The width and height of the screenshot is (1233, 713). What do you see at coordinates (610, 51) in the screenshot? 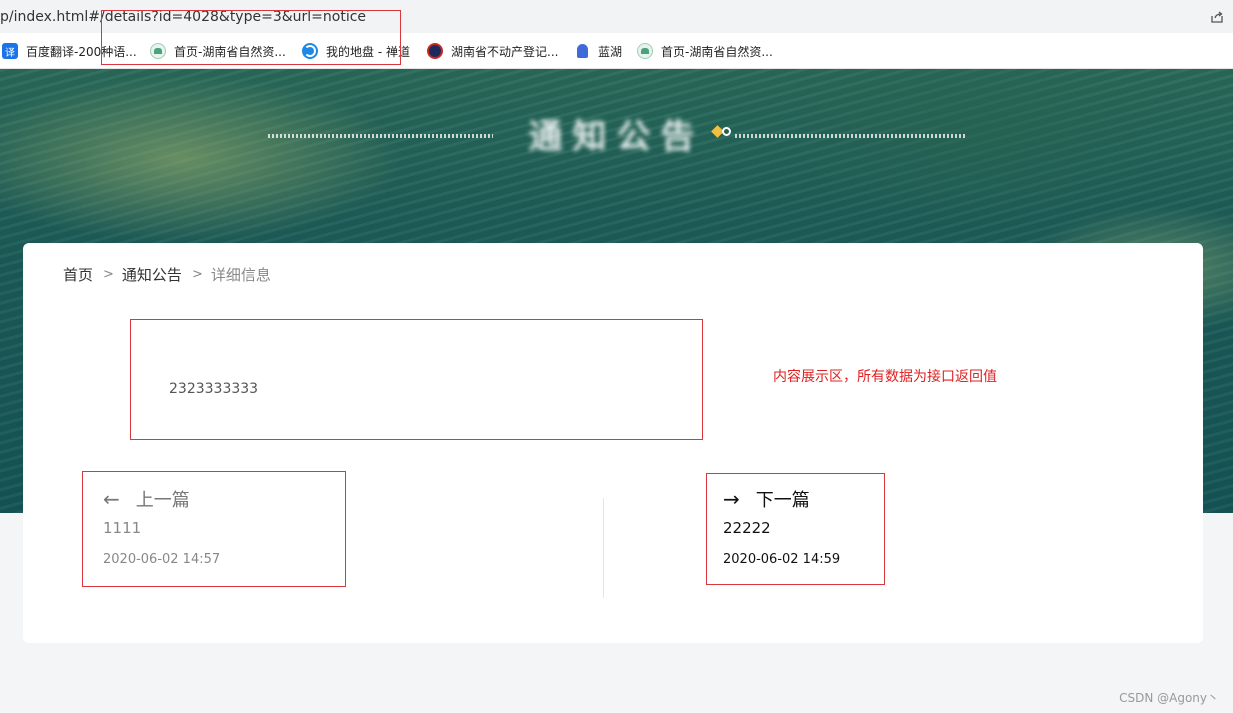
I see `bookmark-label: 蓝湖` at bounding box center [610, 51].